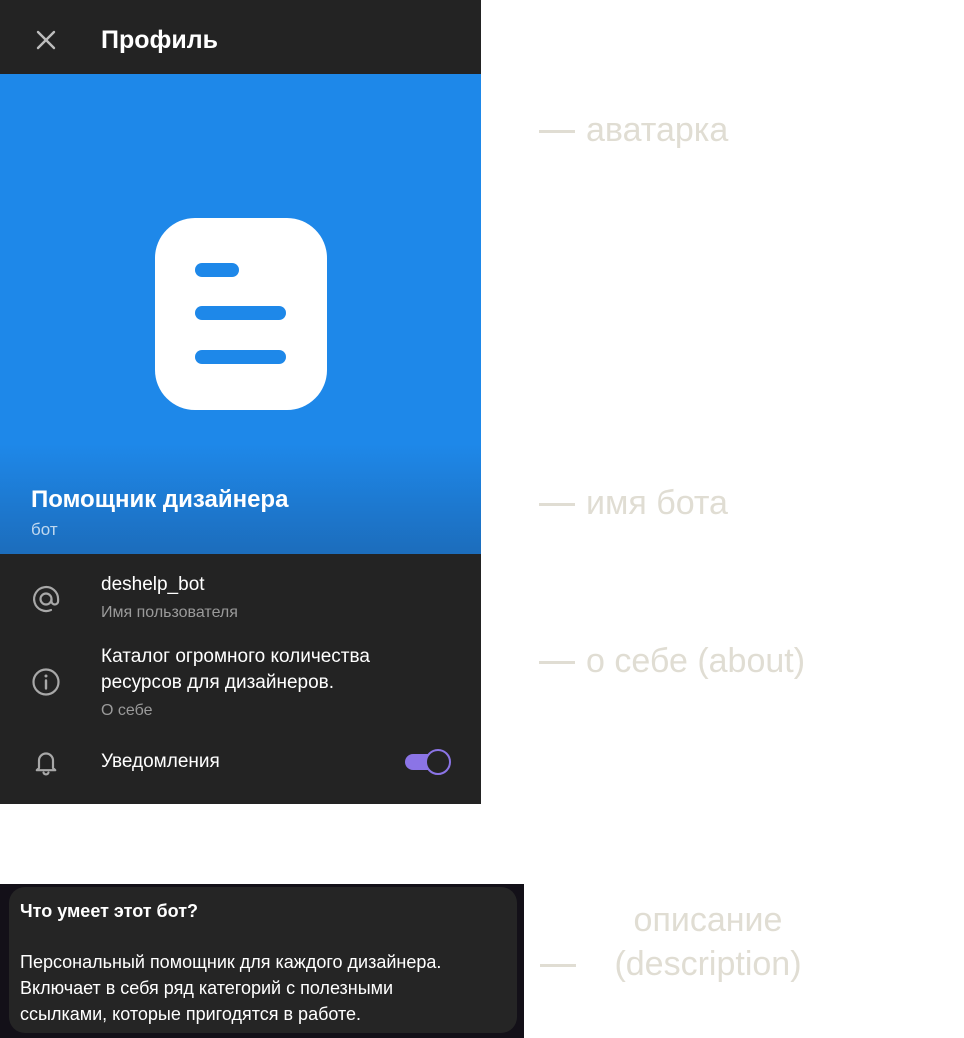 The image size is (964, 1038). Describe the element at coordinates (657, 130) in the screenshot. I see `annotation-avatar: аватарка` at that location.